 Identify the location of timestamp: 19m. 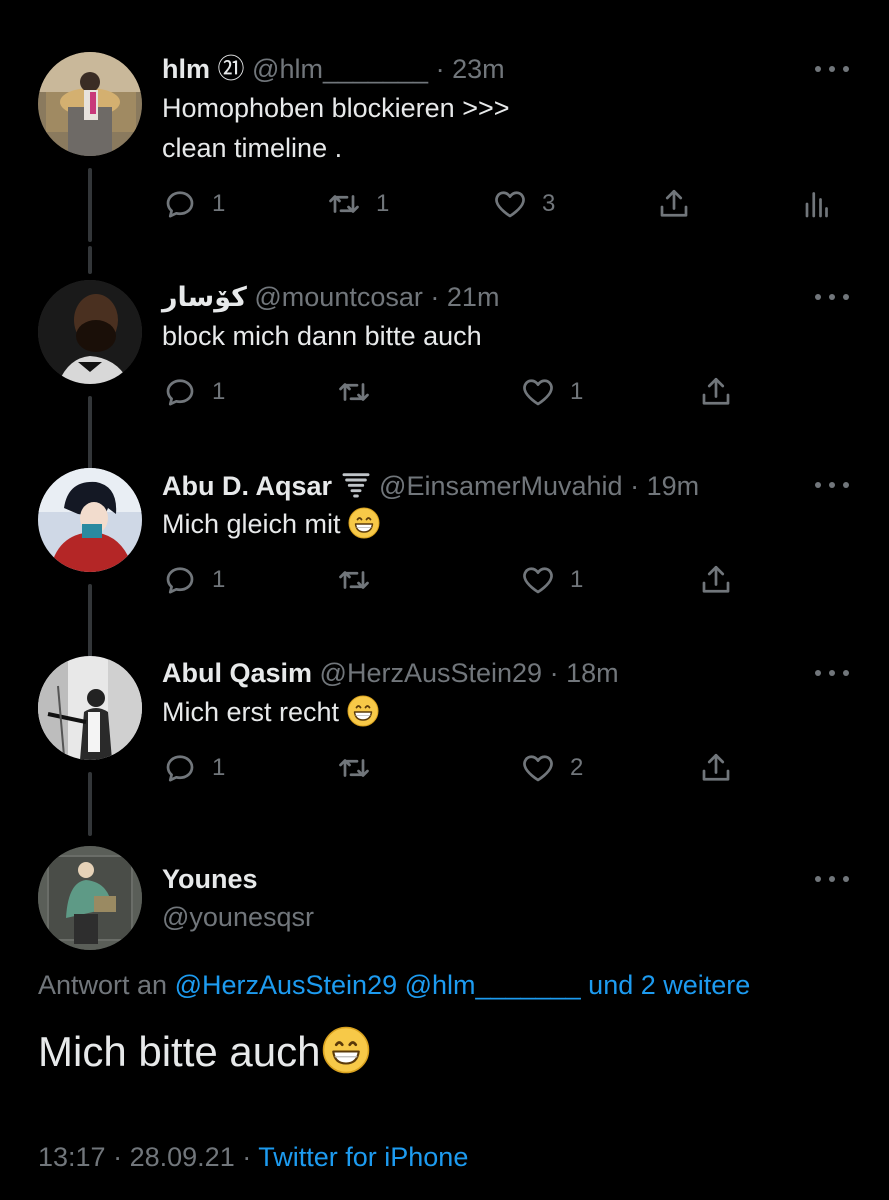
(673, 486).